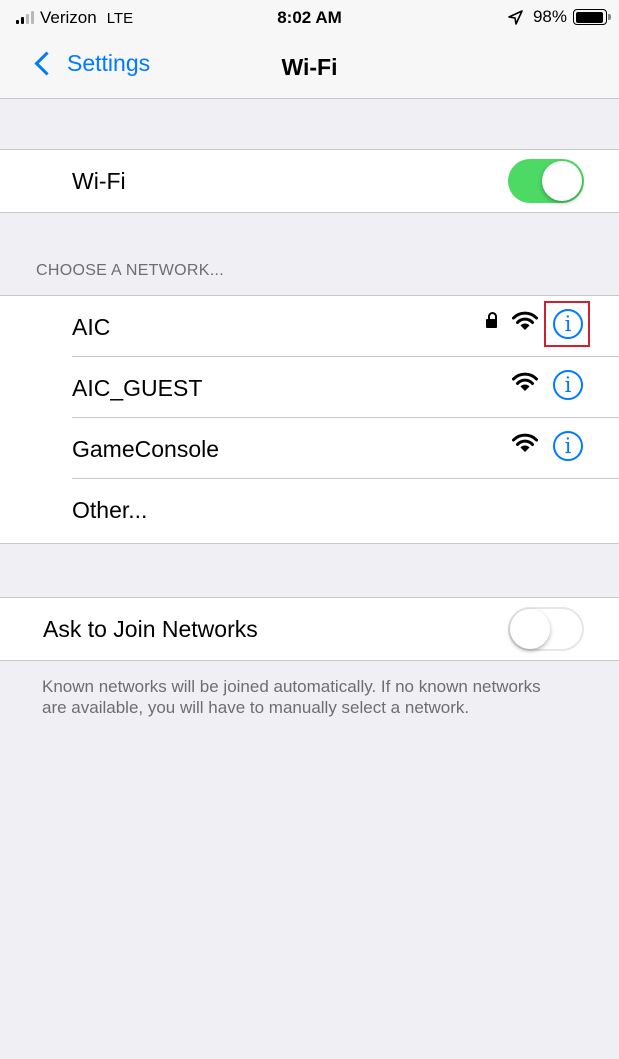  What do you see at coordinates (515, 17) in the screenshot?
I see `location-arrow-icon` at bounding box center [515, 17].